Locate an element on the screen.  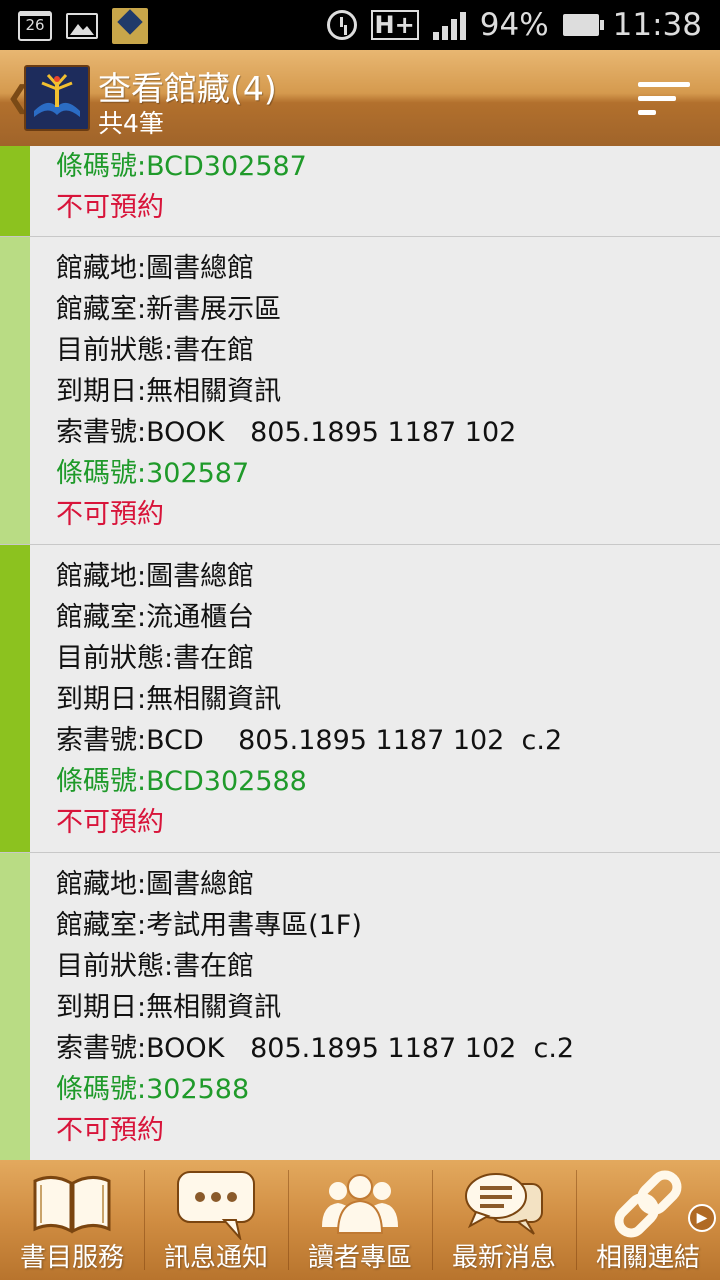
bottom-nav: 書目服務 訊息通知 讀者專區 最新消息 相關連結 is located at coordinates (360, 1220).